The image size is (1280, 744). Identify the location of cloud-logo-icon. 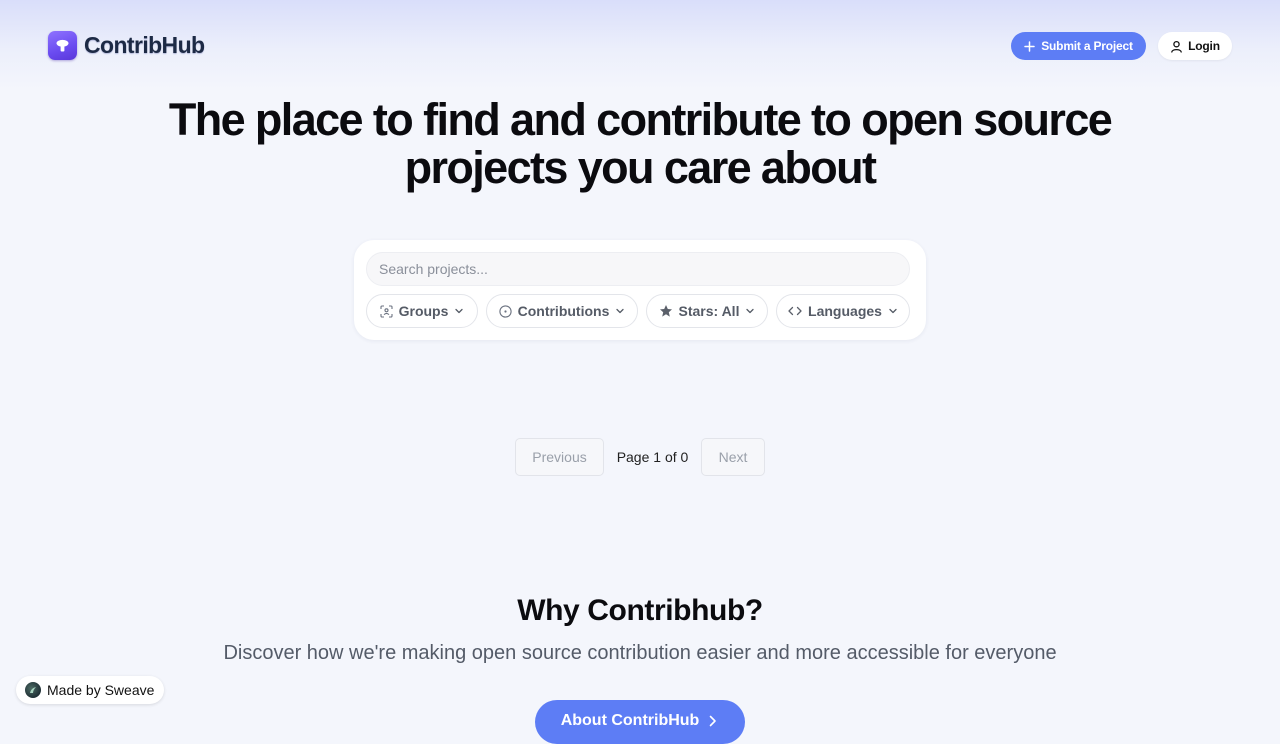
(62, 45).